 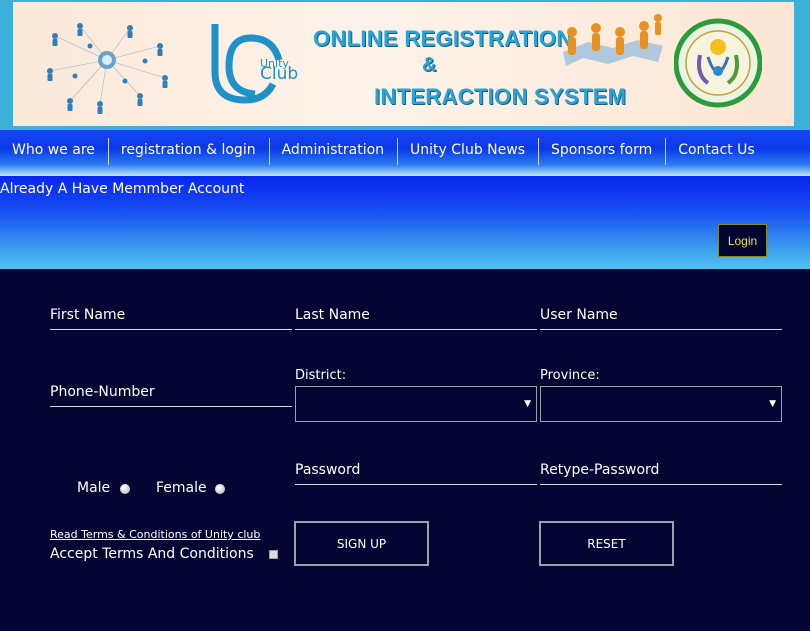 I want to click on male-label: Male, so click(x=94, y=488).